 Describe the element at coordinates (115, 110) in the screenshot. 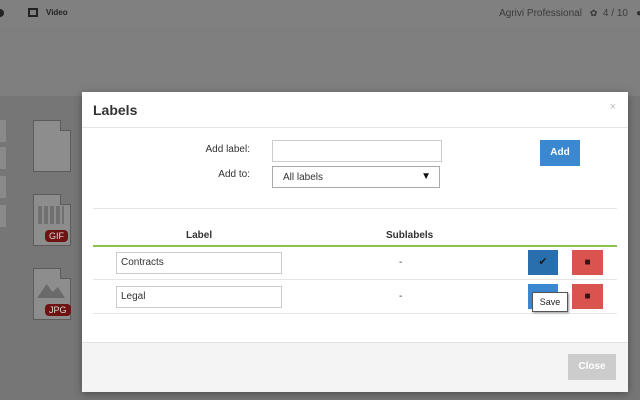

I see `modal-title: Labels` at that location.